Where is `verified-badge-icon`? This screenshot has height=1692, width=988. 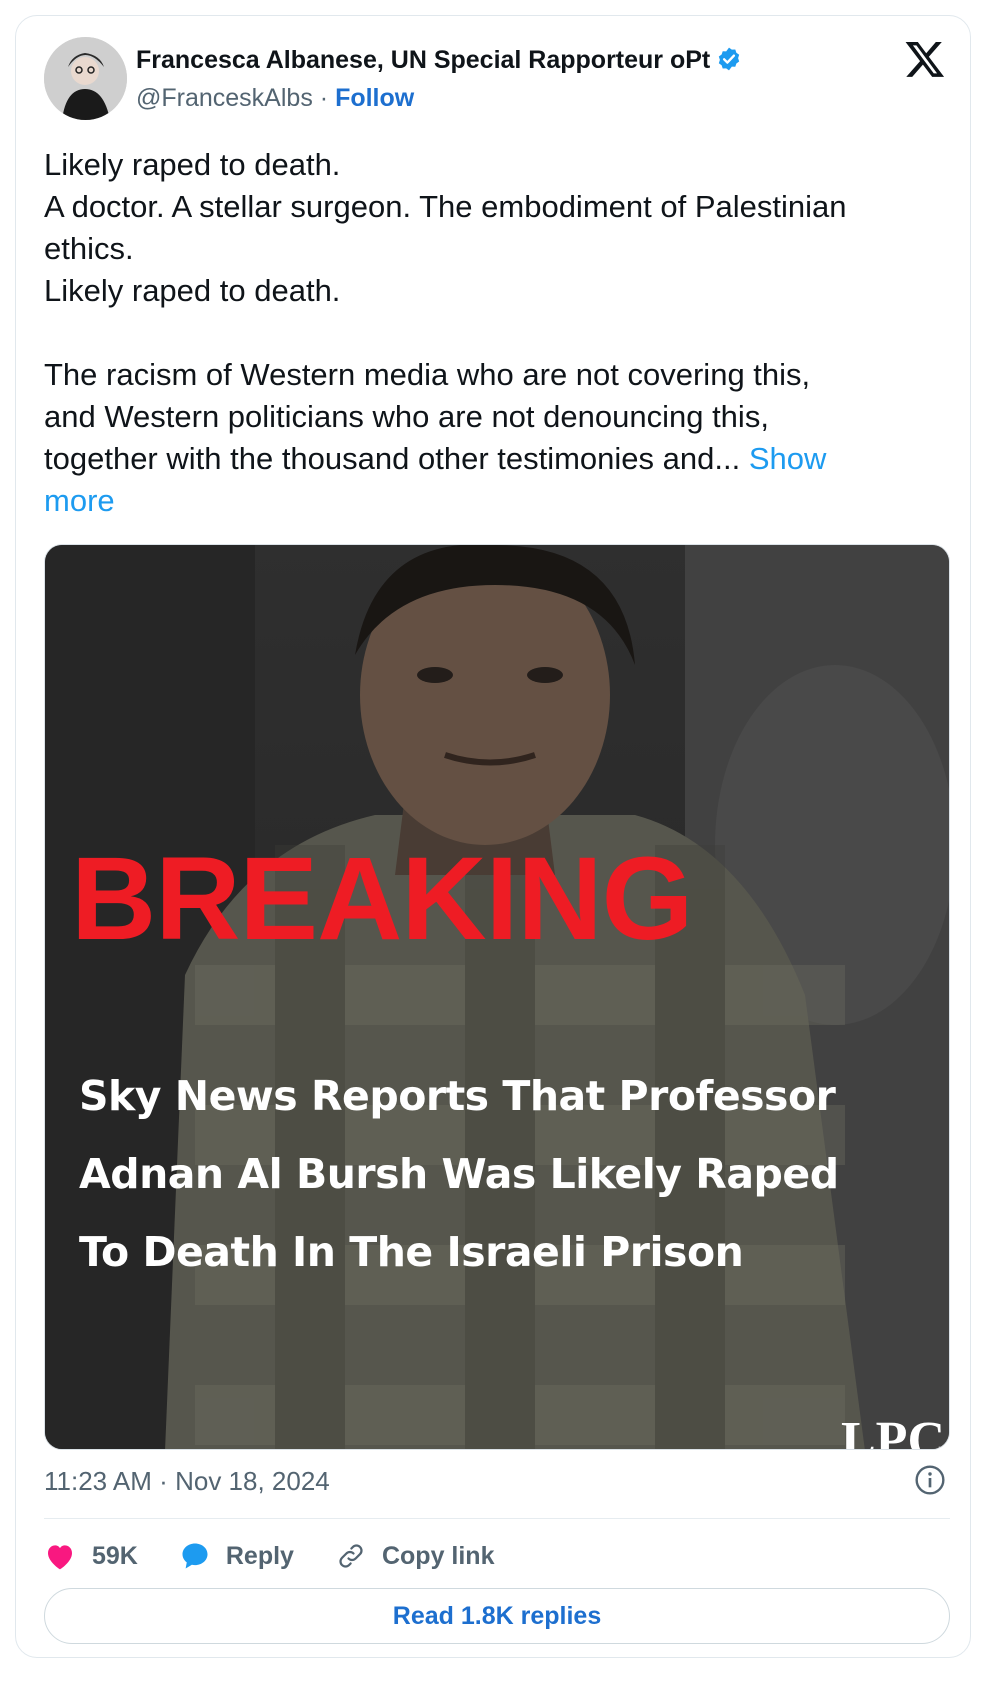
verified-badge-icon is located at coordinates (729, 62).